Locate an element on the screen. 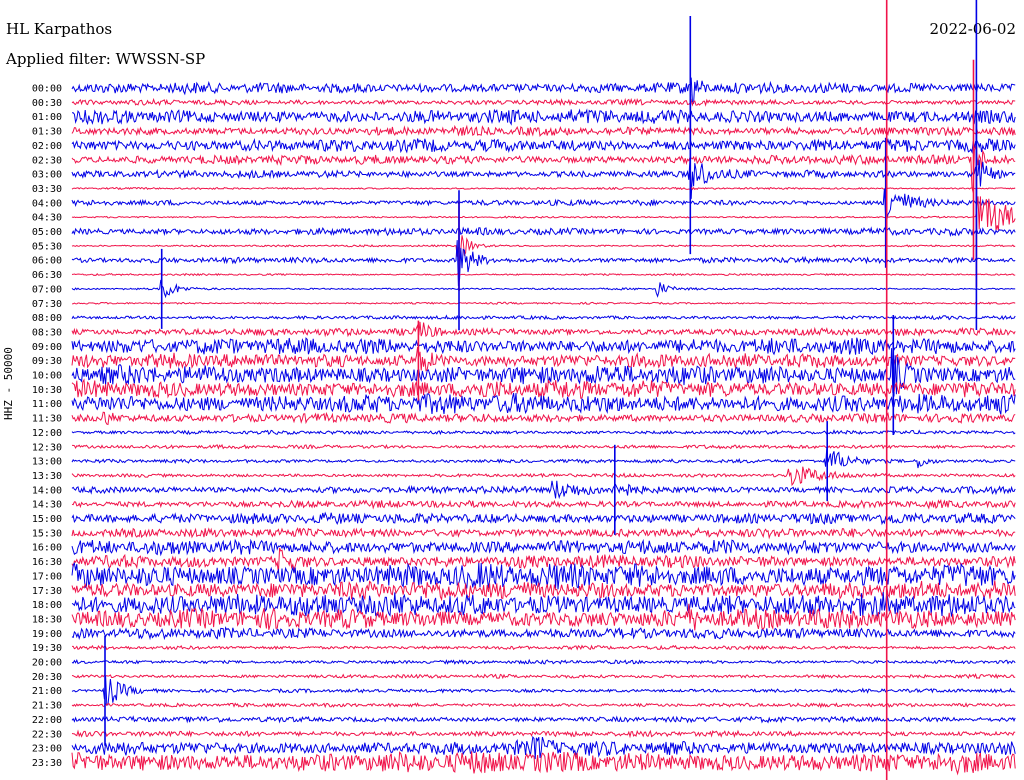 The height and width of the screenshot is (780, 1024). time-tick-label: 20:00 is located at coordinates (47, 663).